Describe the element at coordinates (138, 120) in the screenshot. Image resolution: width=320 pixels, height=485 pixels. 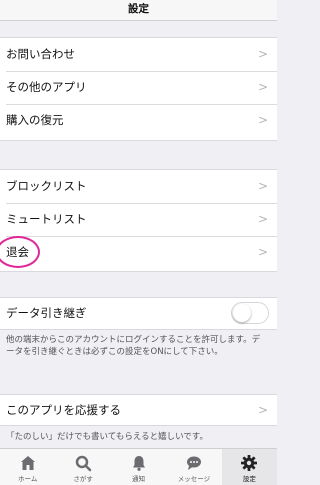
I see `menu-item-restore-purchase: 購入の復元 >` at that location.